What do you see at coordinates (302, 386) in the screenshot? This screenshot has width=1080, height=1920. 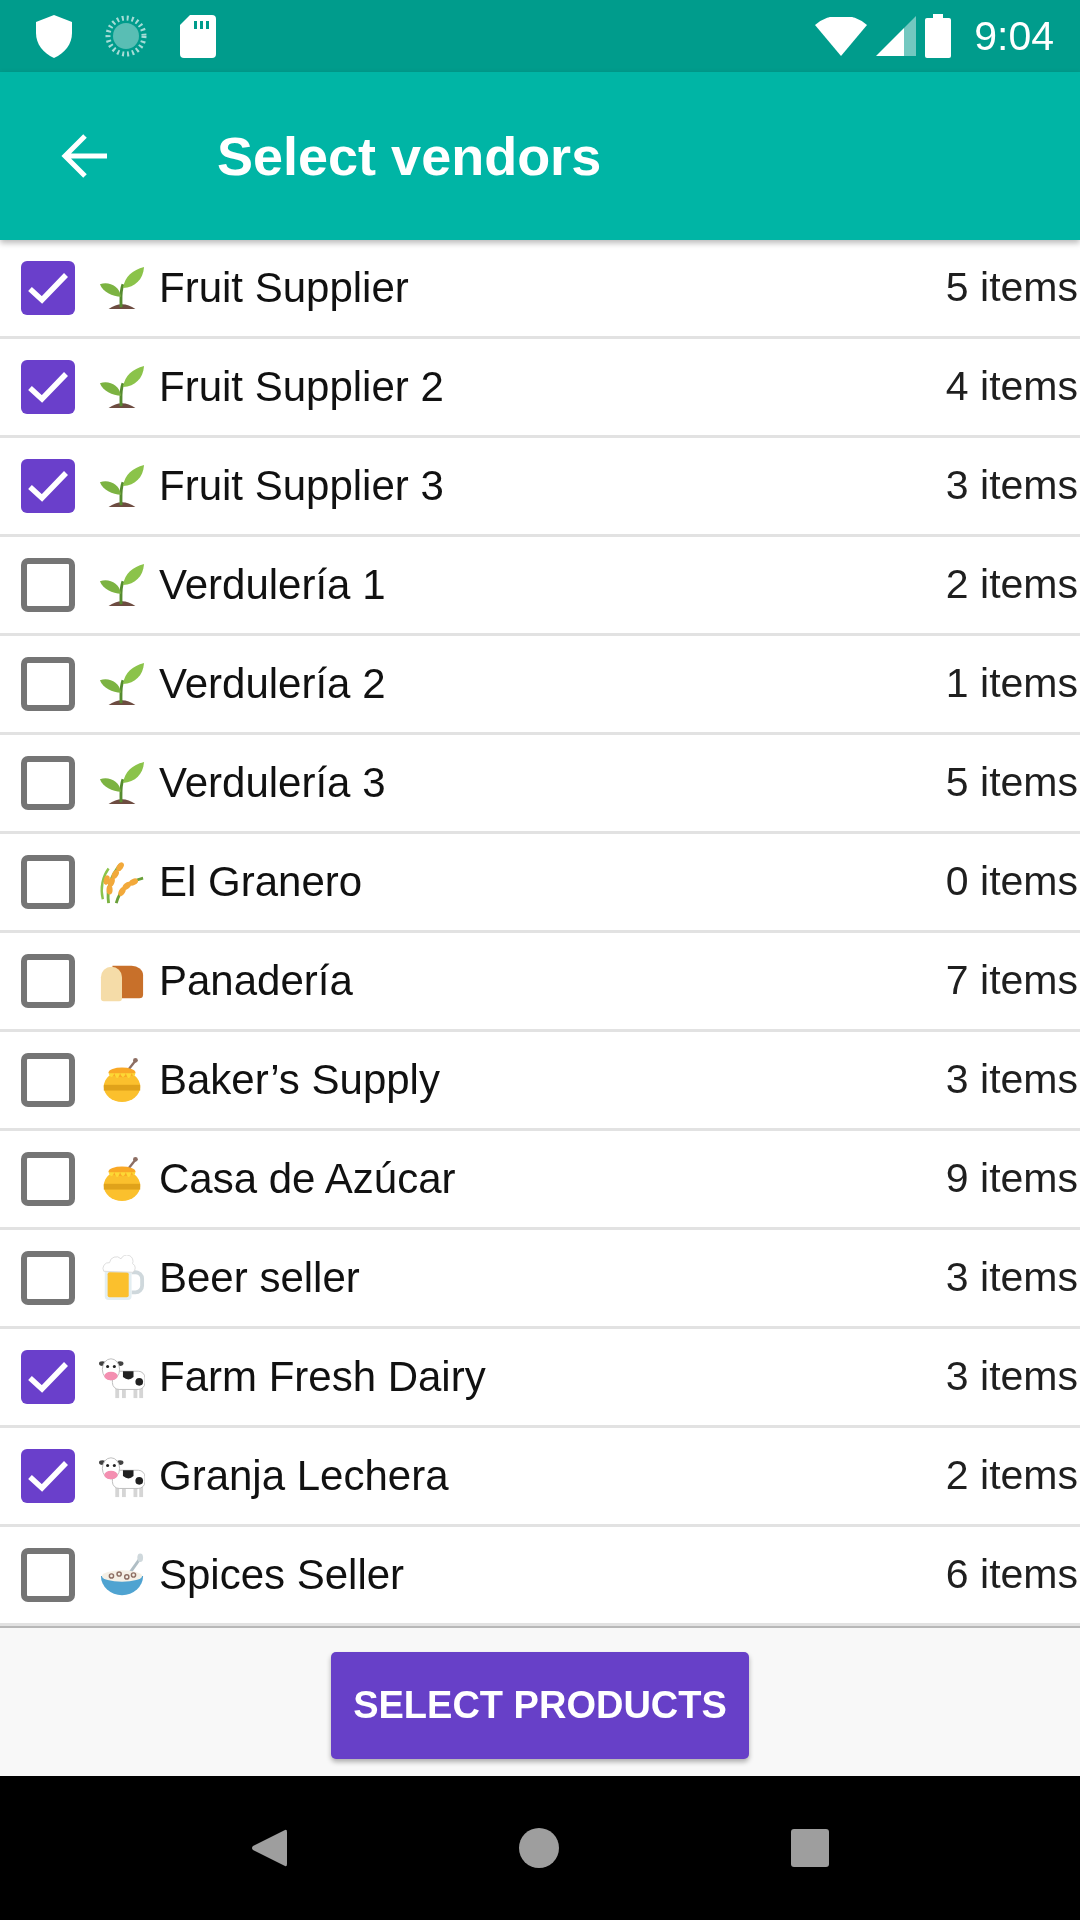 I see `vendor-name: Fruit Supplier 2` at bounding box center [302, 386].